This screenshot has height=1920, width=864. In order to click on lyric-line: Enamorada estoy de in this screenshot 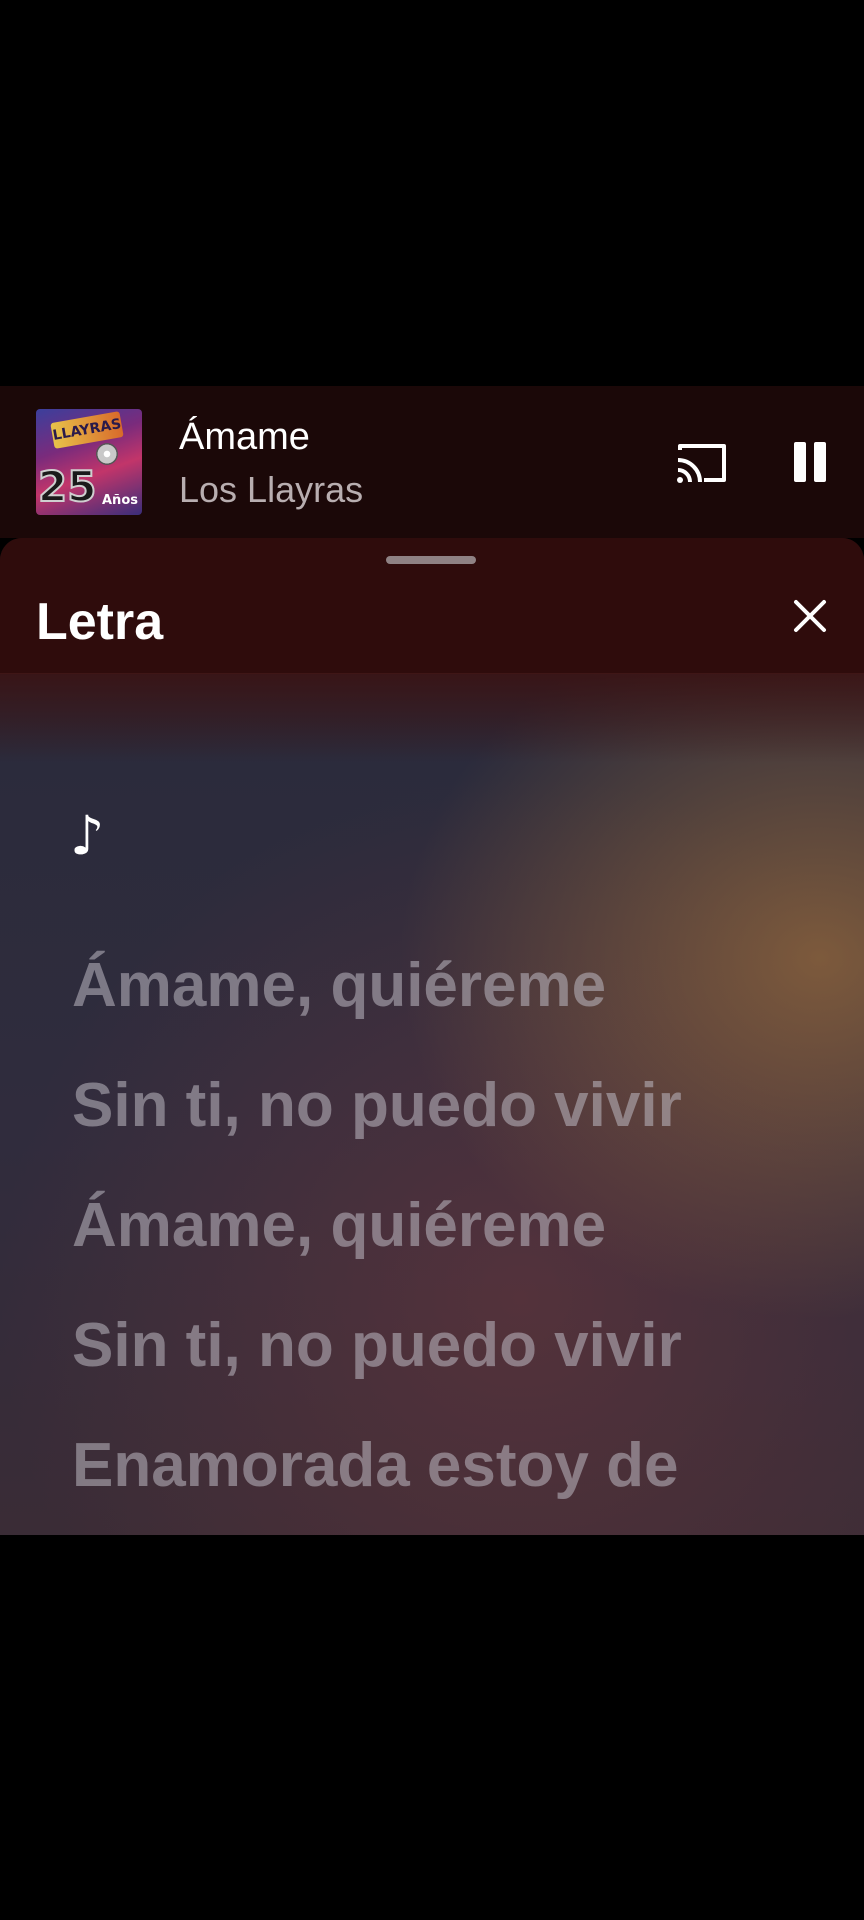, I will do `click(452, 1466)`.